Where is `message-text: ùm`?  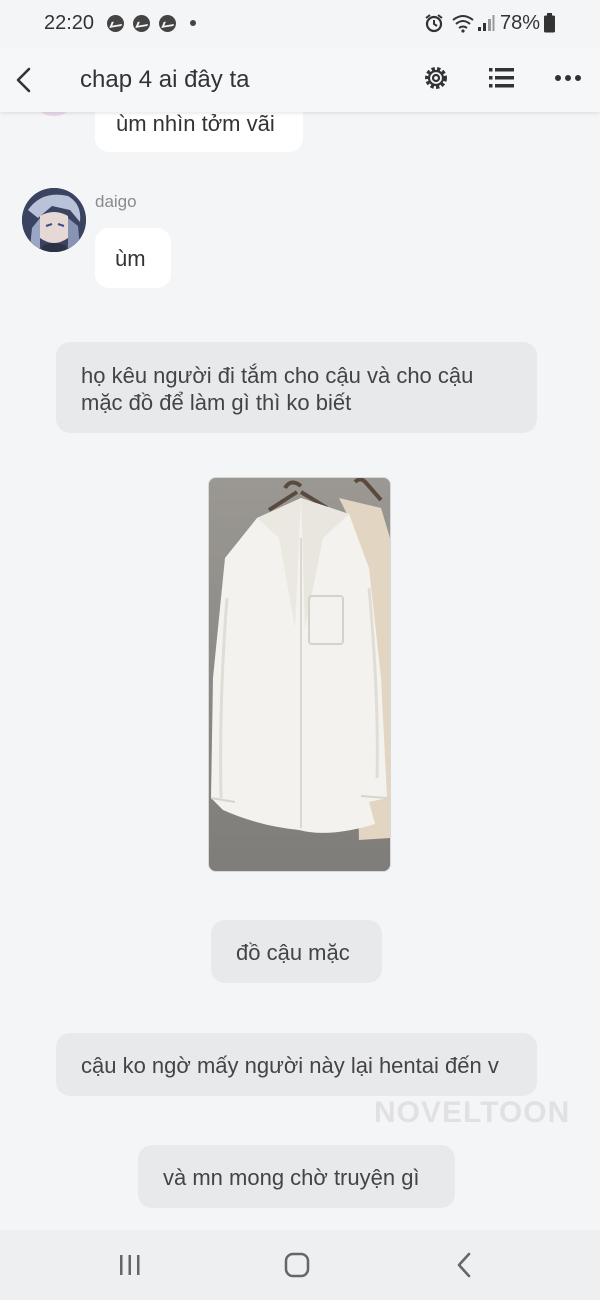
message-text: ùm is located at coordinates (130, 258).